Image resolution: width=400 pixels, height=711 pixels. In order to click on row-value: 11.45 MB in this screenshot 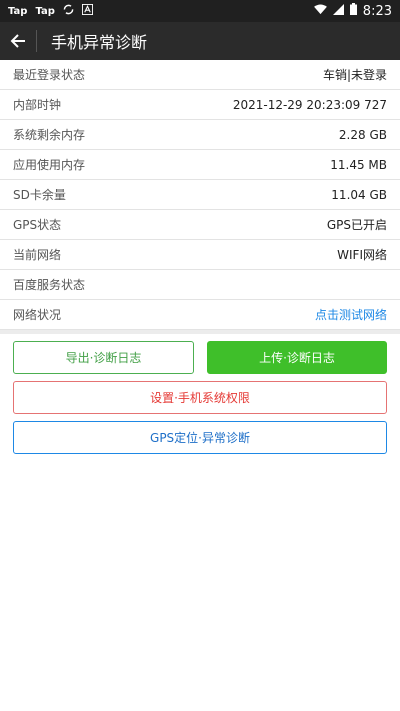, I will do `click(358, 164)`.